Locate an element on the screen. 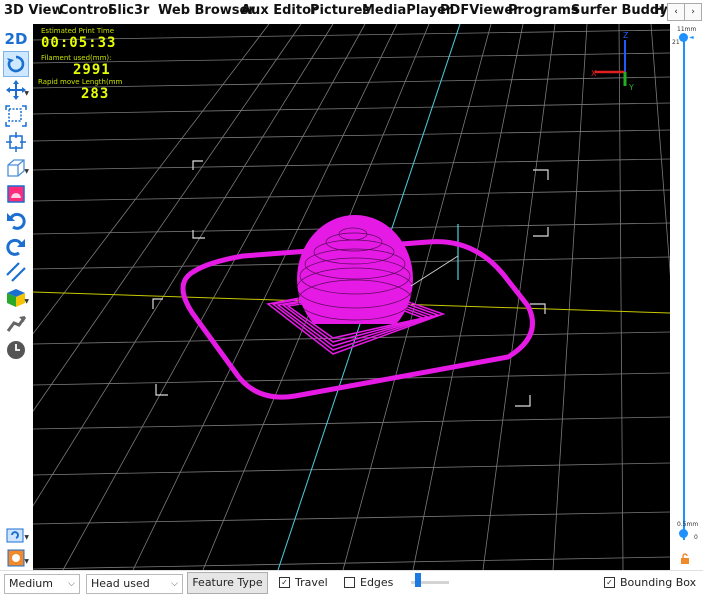 This screenshot has height=600, width=703. view-2d-label: 2D is located at coordinates (16, 39).